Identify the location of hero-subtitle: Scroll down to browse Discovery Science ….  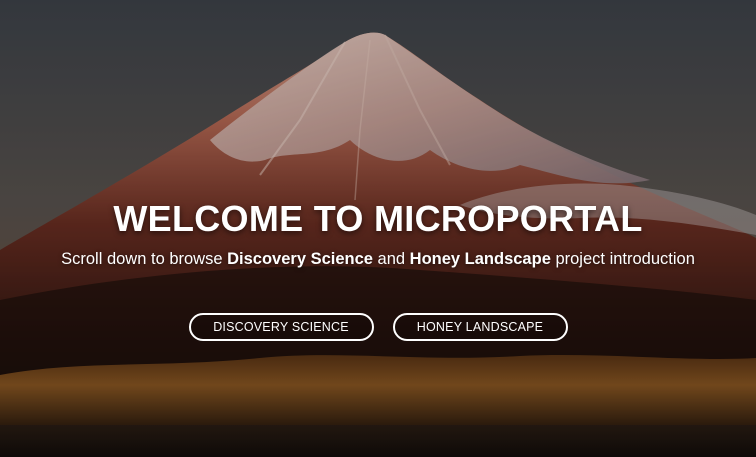
(378, 259).